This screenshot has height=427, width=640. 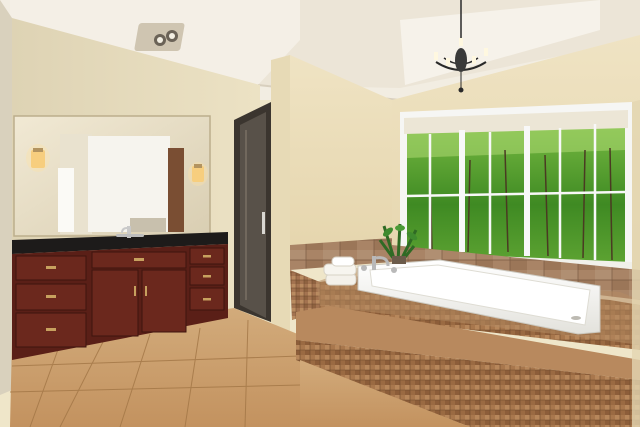 I want to click on bay-window, so click(x=516, y=187).